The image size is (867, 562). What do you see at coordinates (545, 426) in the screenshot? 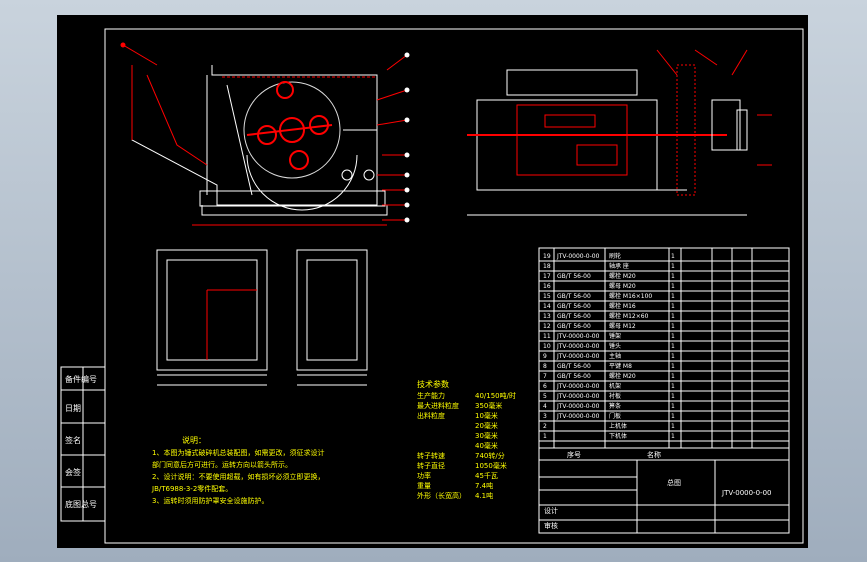
I see `table-cell-n: 2` at bounding box center [545, 426].